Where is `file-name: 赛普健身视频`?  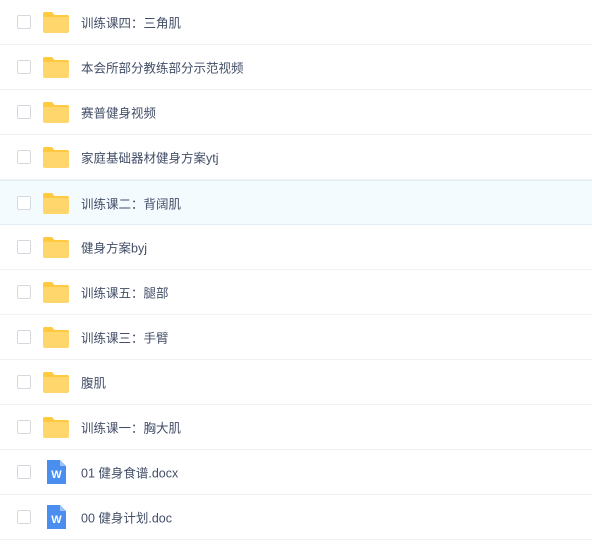
file-name: 赛普健身视频 is located at coordinates (118, 112).